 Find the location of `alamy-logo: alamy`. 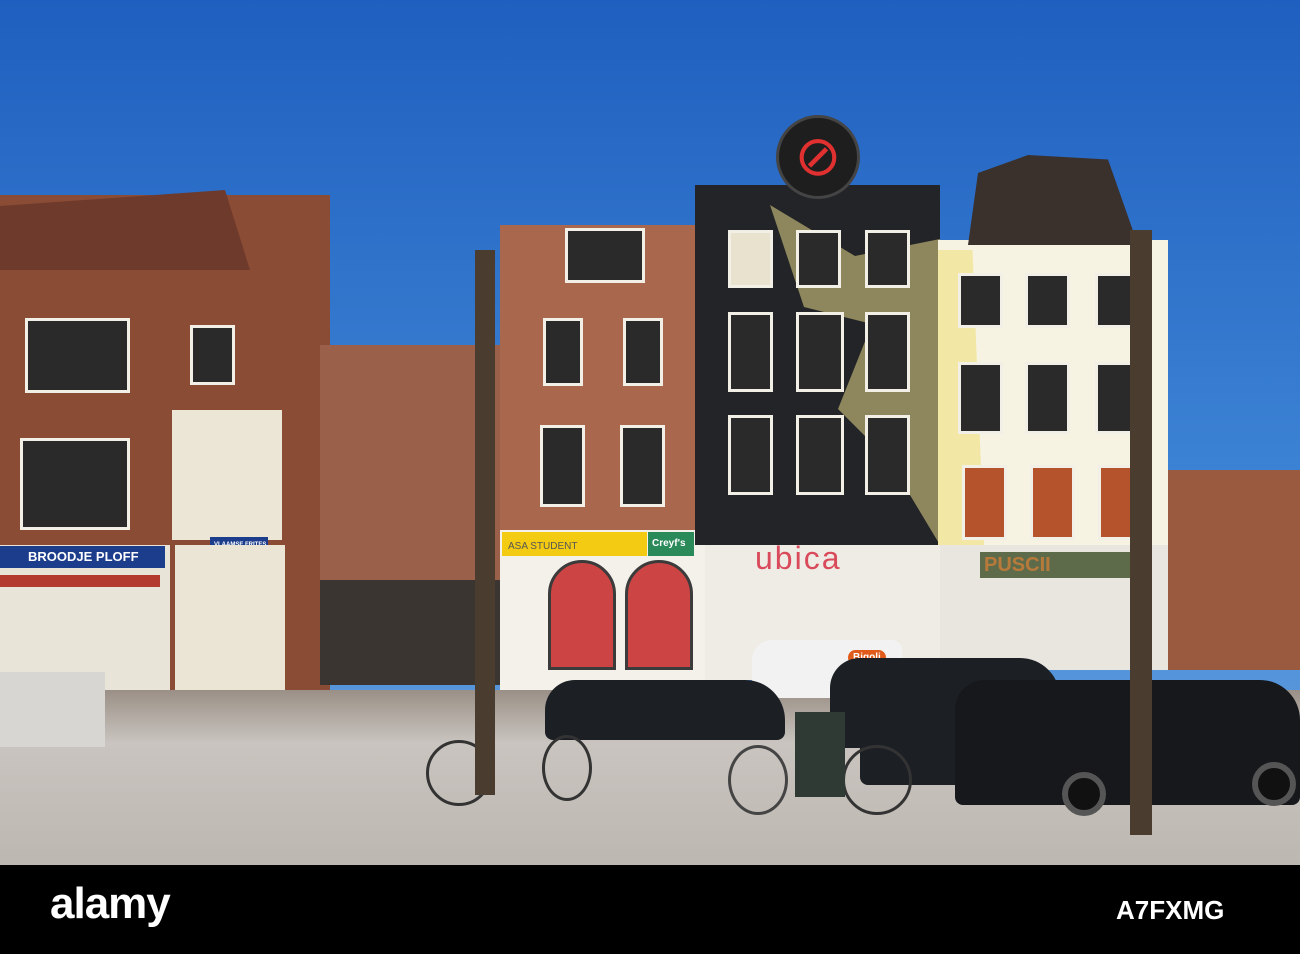

alamy-logo: alamy is located at coordinates (110, 903).